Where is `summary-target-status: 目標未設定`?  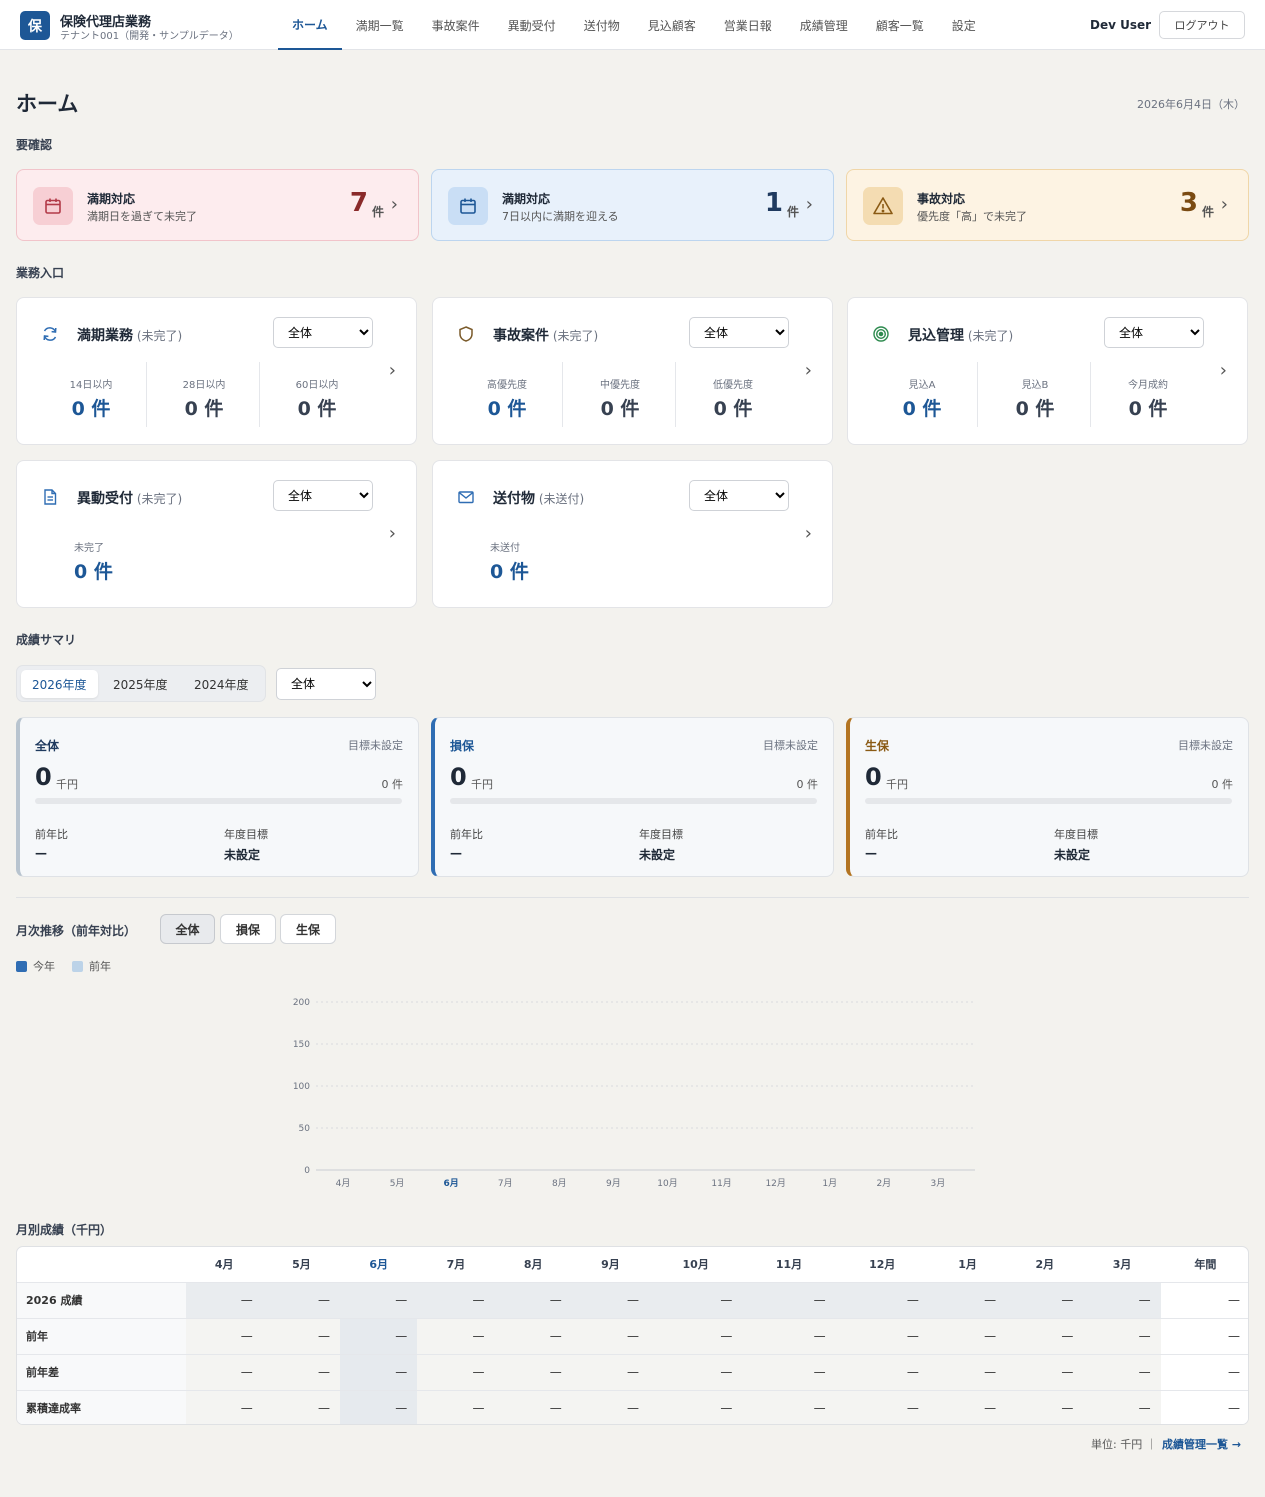 summary-target-status: 目標未設定 is located at coordinates (375, 745).